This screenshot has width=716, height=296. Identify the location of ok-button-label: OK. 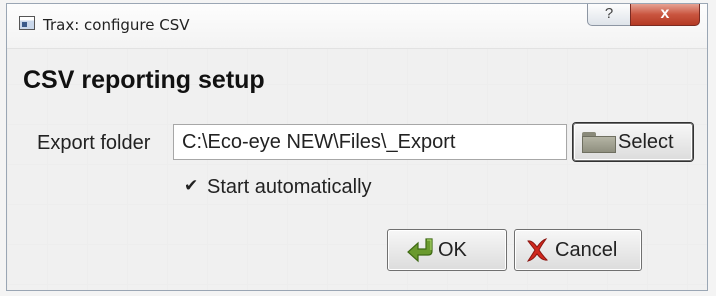
(452, 249).